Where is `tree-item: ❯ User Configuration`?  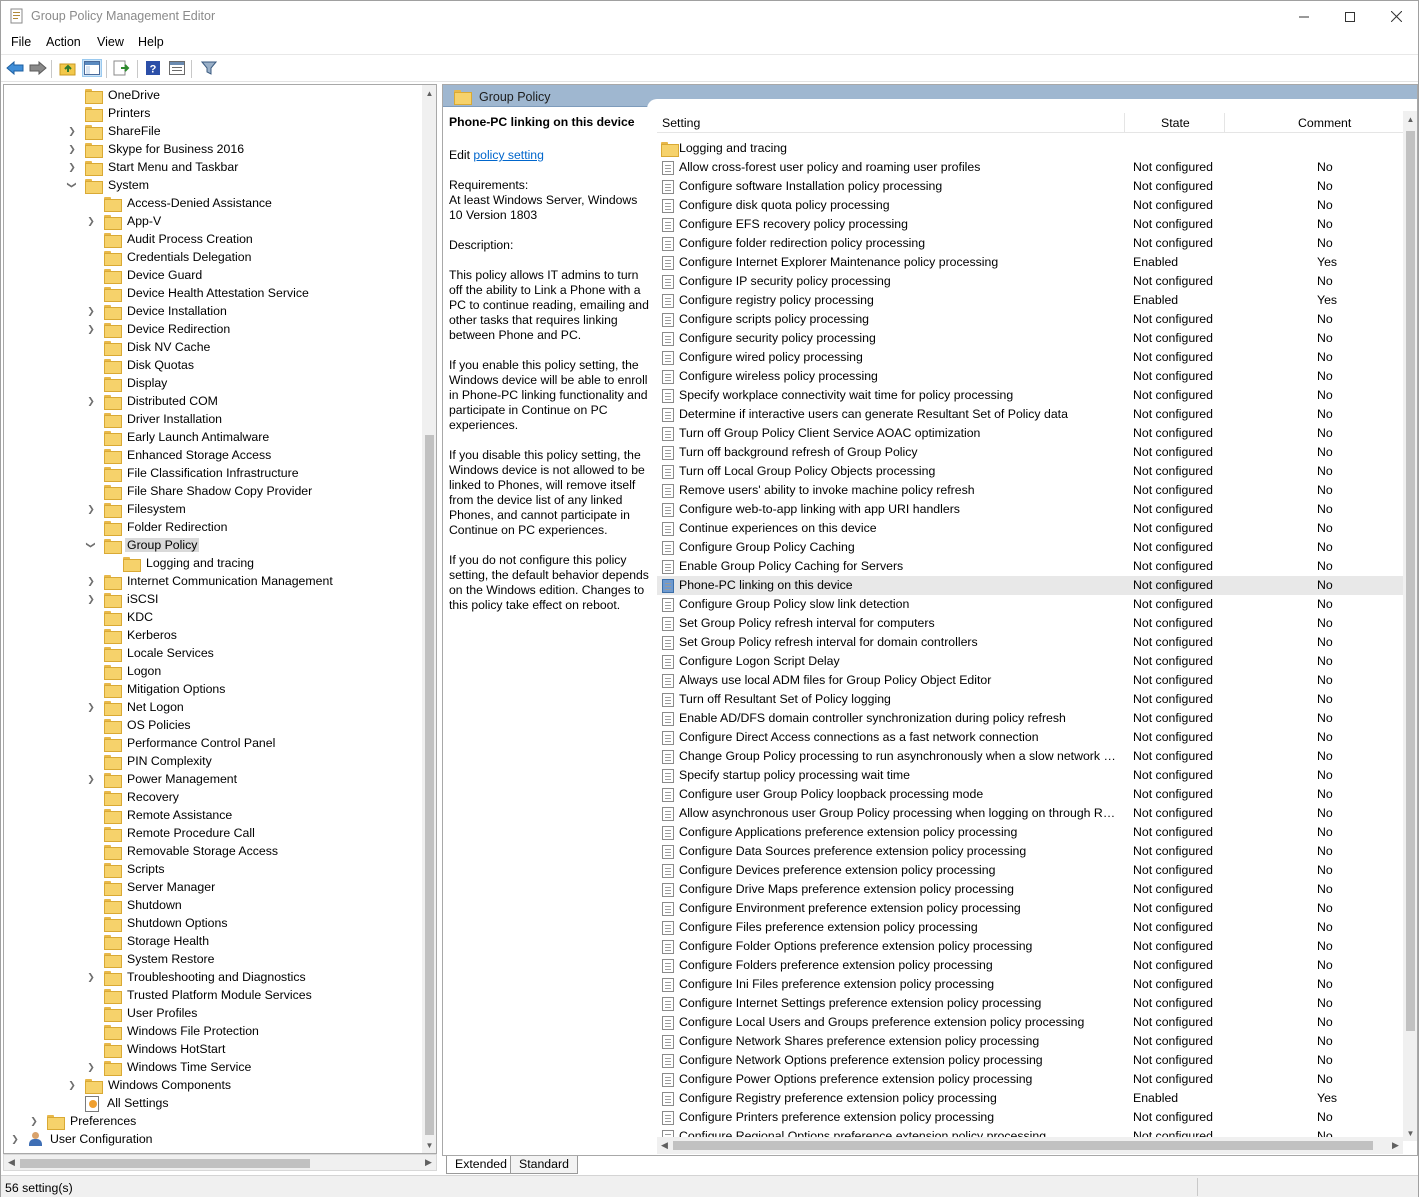 tree-item: ❯ User Configuration is located at coordinates (82, 1139).